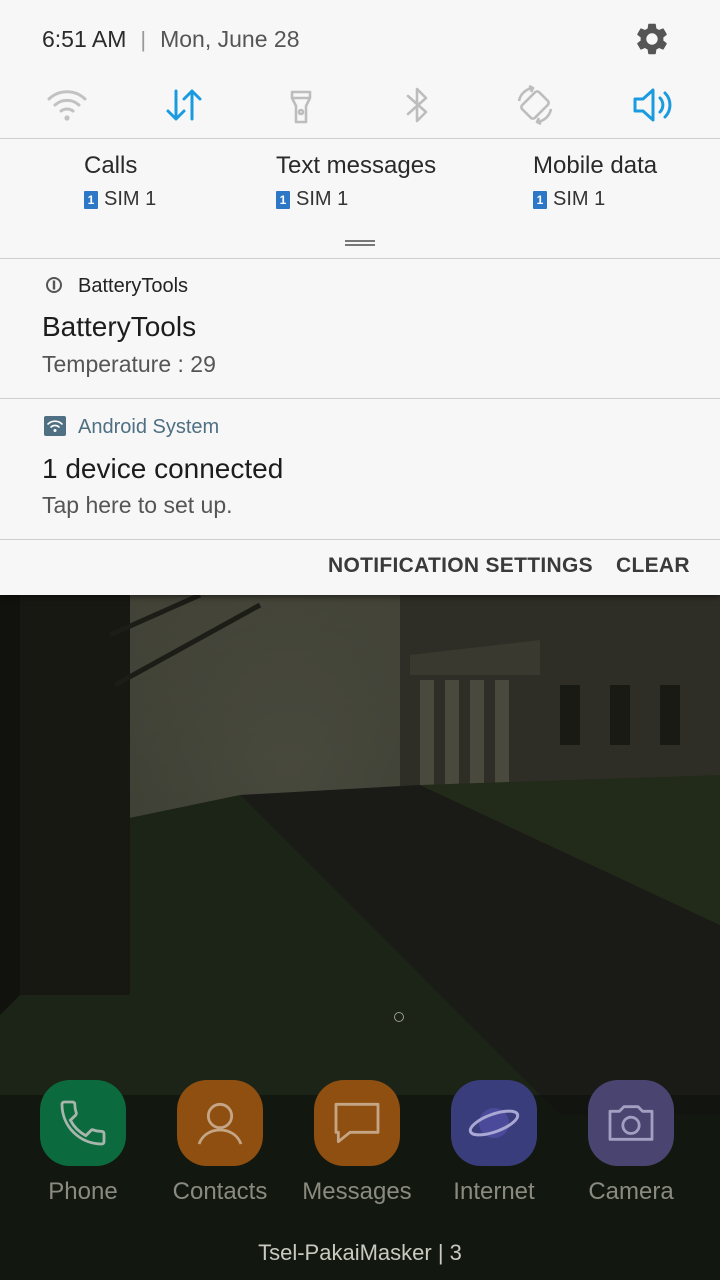 The height and width of the screenshot is (1280, 720). What do you see at coordinates (137, 505) in the screenshot?
I see `notification-body: Tap here to set up.` at bounding box center [137, 505].